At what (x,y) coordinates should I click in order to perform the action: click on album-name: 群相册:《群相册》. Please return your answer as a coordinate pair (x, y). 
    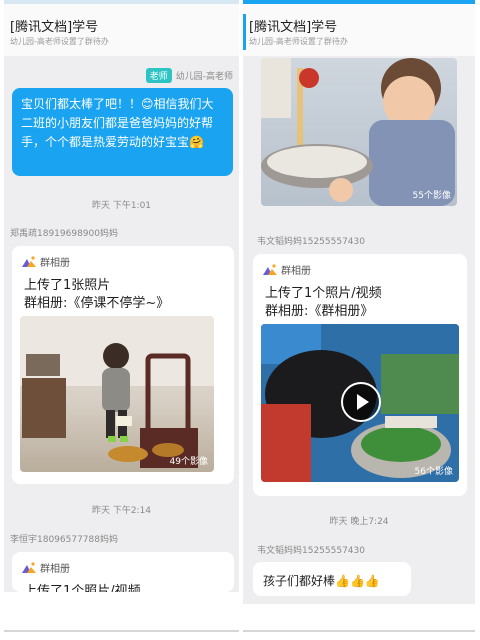
    Looking at the image, I should click on (319, 311).